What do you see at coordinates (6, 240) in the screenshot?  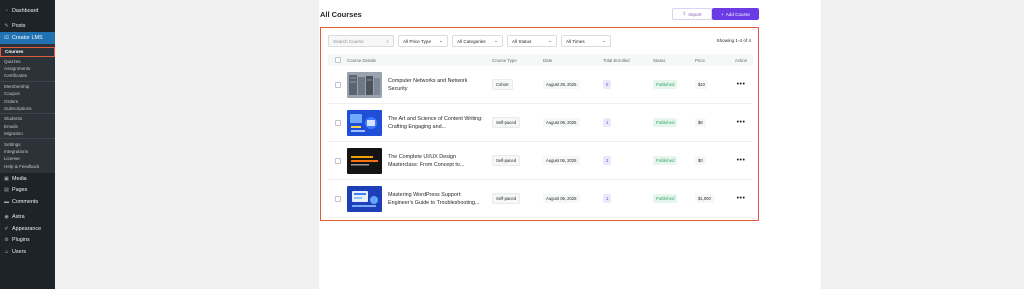 I see `plugins-icon: ⚙` at bounding box center [6, 240].